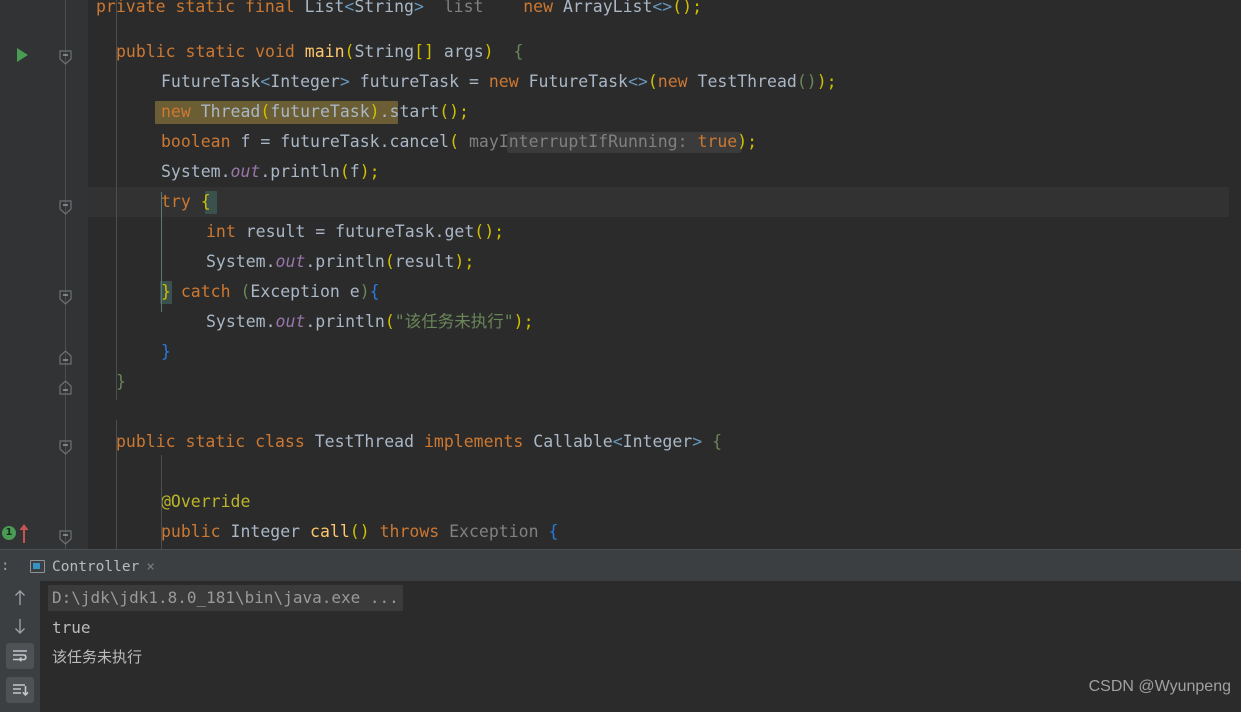  What do you see at coordinates (310, 261) in the screenshot?
I see `code-token: .` at bounding box center [310, 261].